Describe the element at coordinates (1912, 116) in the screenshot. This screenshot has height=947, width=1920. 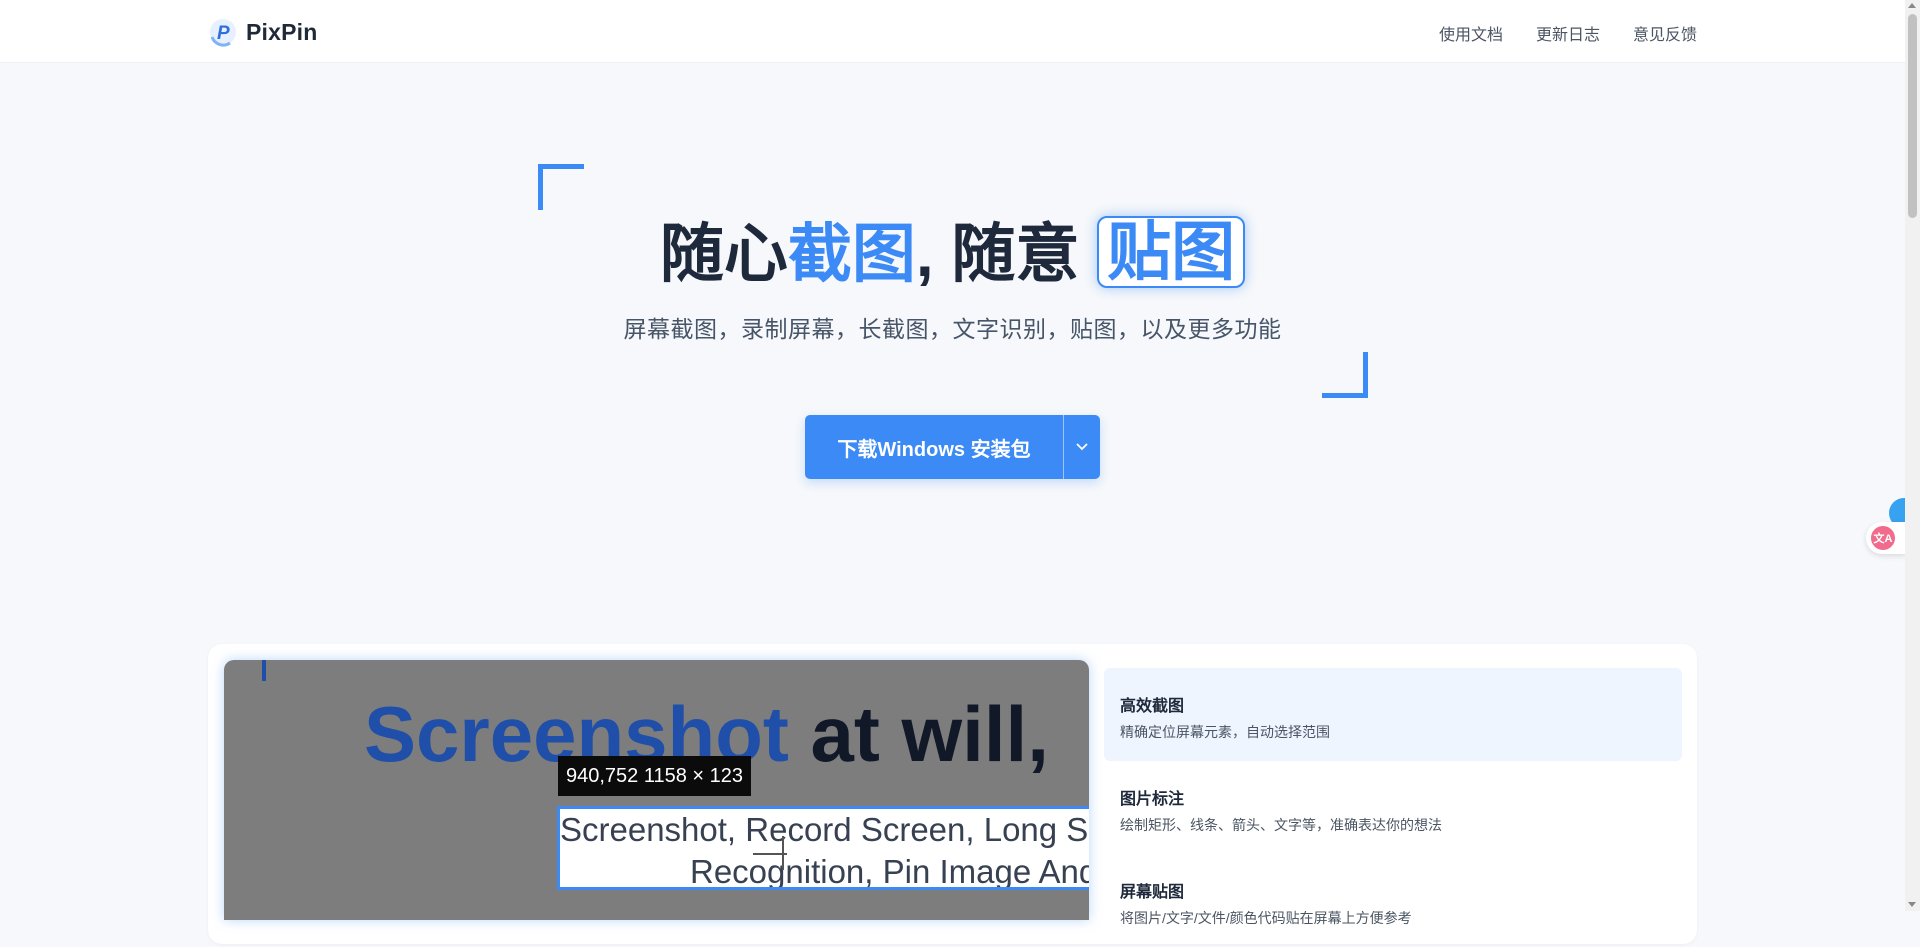
I see `scrollbar-thumb` at that location.